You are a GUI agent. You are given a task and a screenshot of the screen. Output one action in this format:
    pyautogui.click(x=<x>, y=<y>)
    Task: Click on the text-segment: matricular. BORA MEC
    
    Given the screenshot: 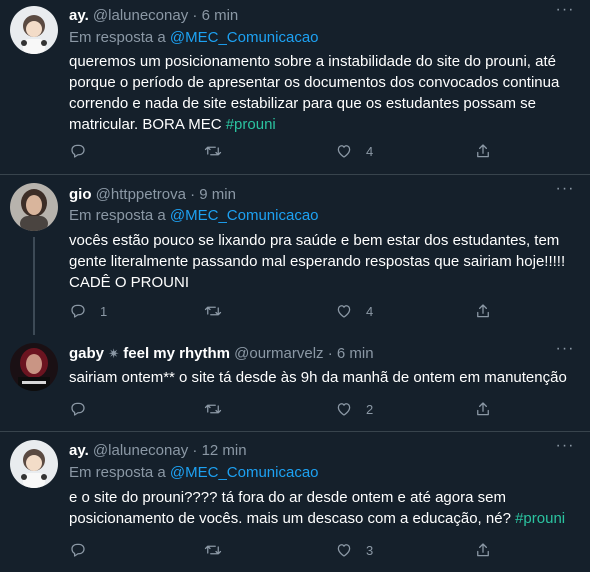 What is the action you would take?
    pyautogui.click(x=147, y=124)
    